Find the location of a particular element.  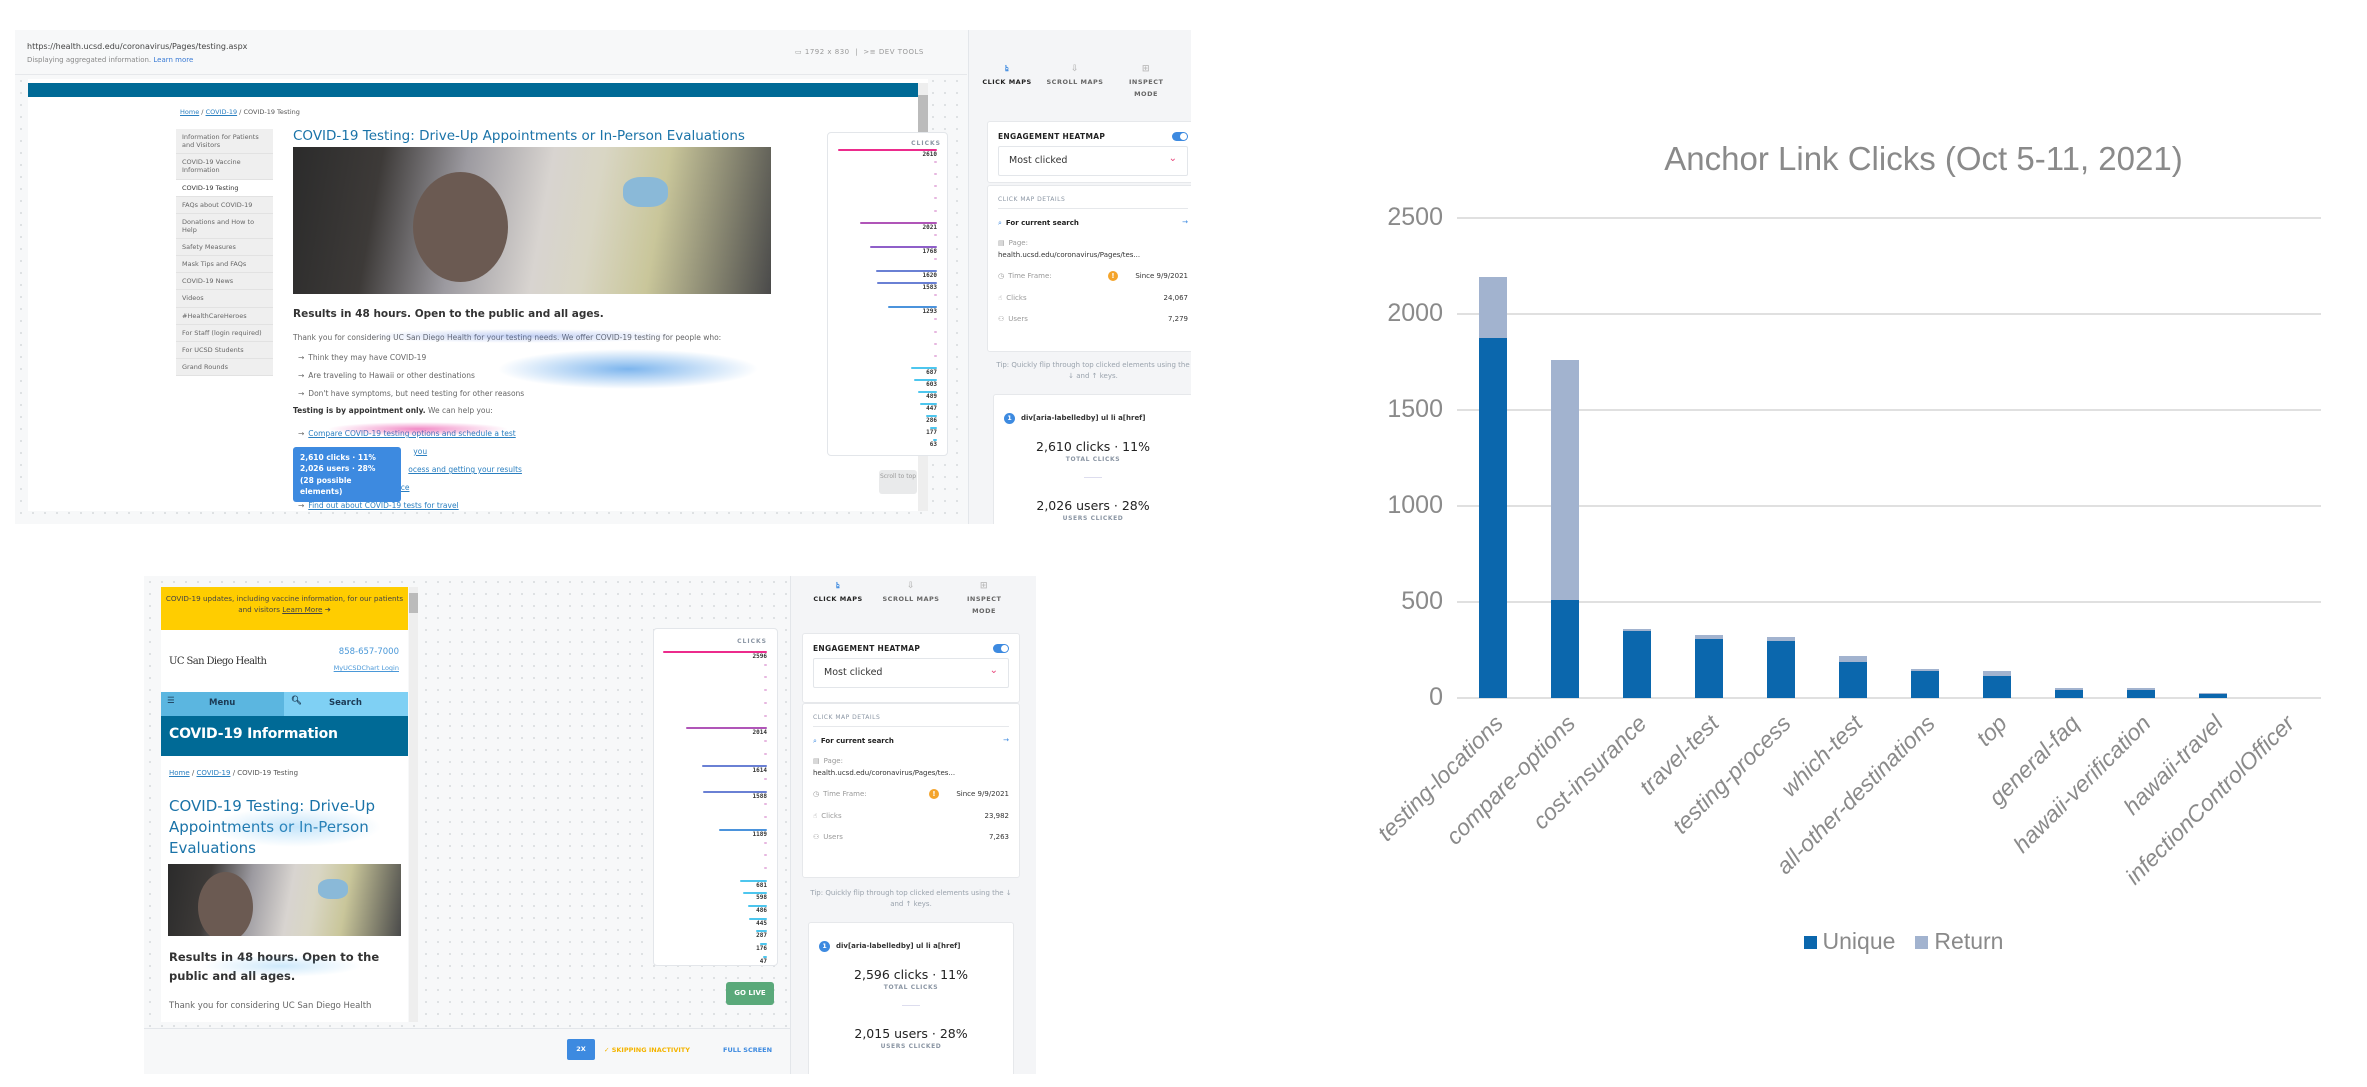

legend-item: Unique is located at coordinates (1849, 941).